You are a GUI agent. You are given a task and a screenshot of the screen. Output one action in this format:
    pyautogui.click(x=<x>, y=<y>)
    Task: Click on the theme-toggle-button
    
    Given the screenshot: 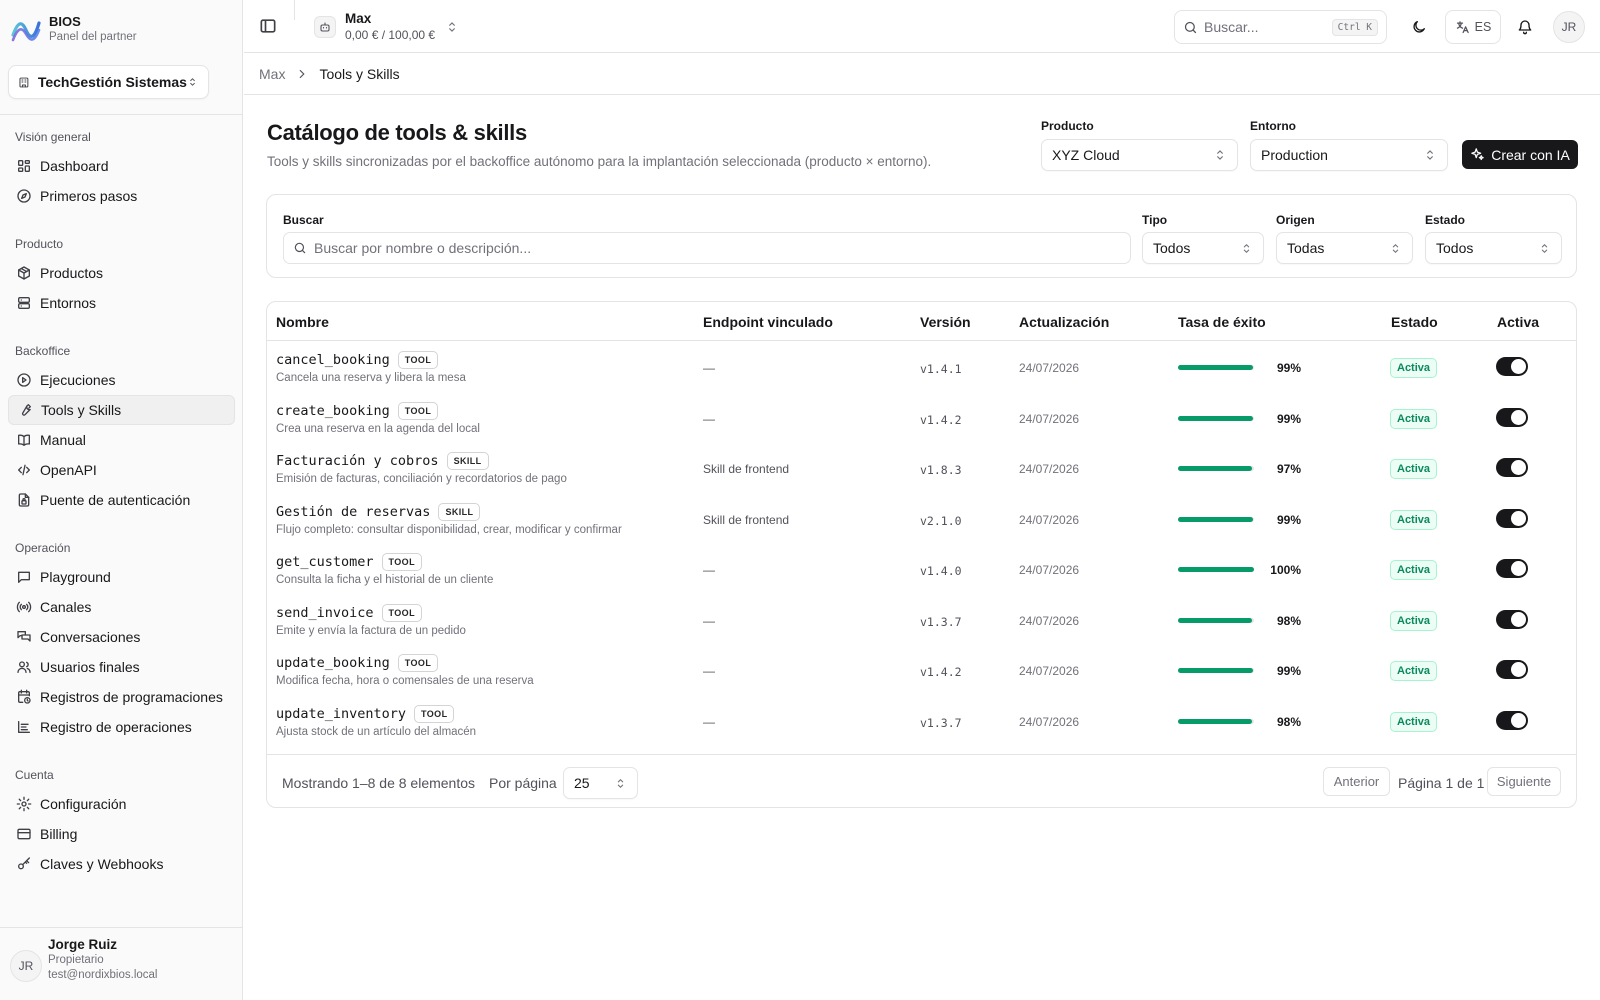 What is the action you would take?
    pyautogui.click(x=1419, y=27)
    